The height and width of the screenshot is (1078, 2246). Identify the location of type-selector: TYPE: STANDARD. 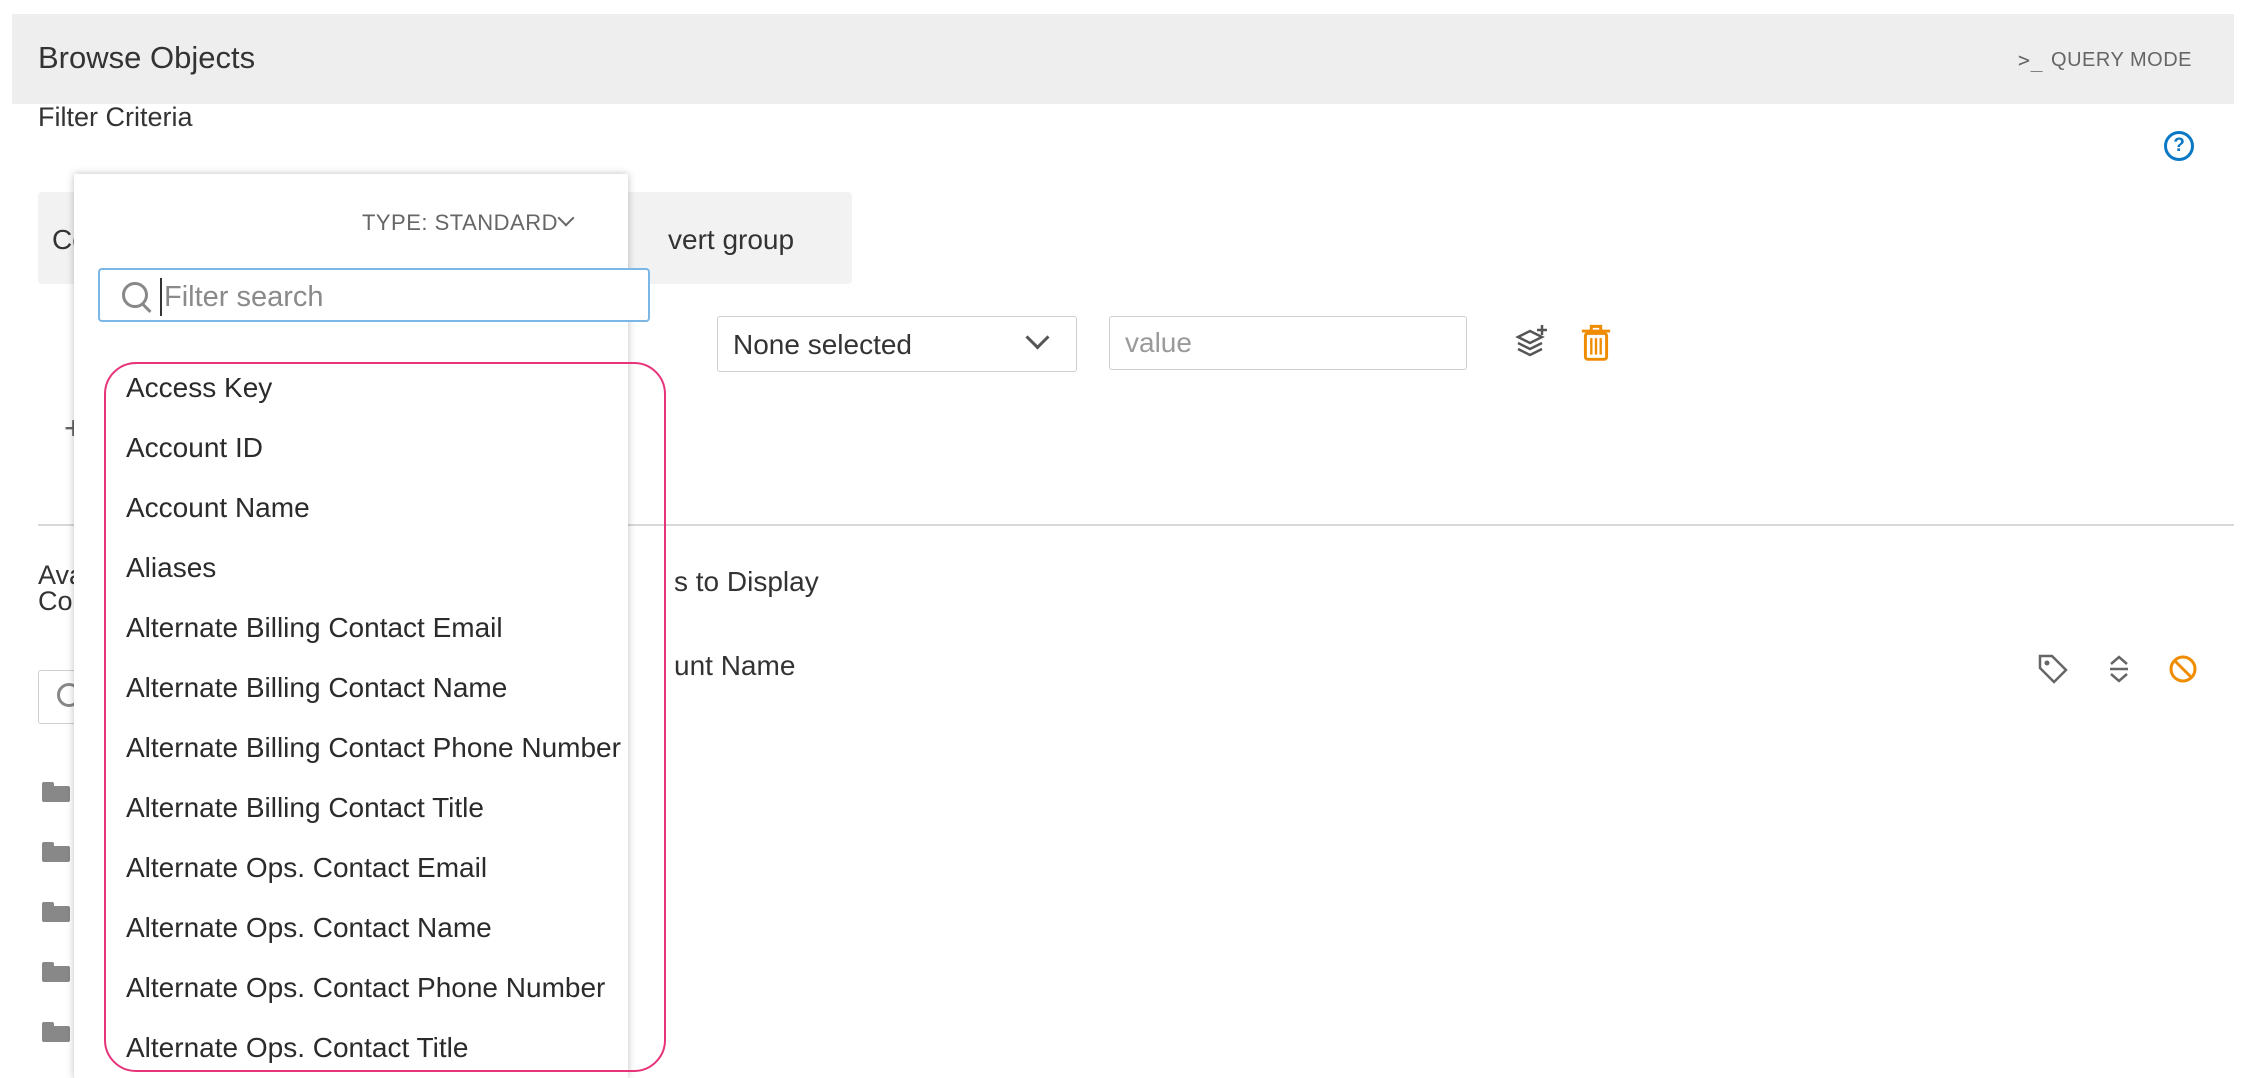
(460, 223).